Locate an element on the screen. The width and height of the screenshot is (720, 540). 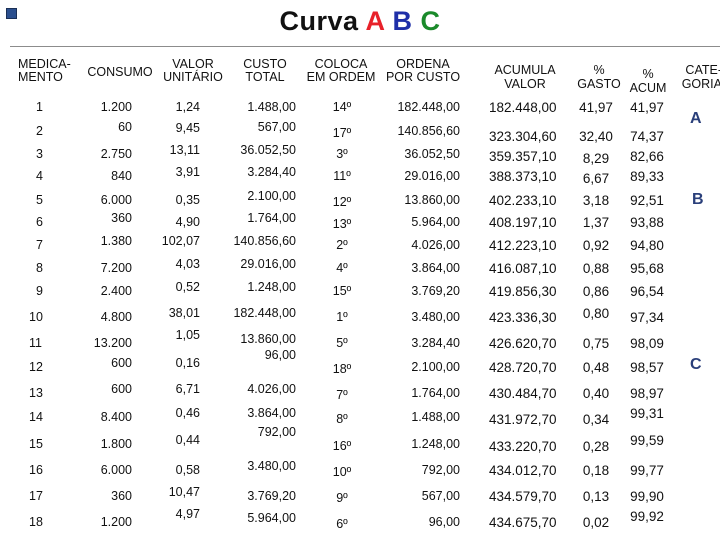
cell-acumula-valor: 408.197,10 is located at coordinates (523, 222).